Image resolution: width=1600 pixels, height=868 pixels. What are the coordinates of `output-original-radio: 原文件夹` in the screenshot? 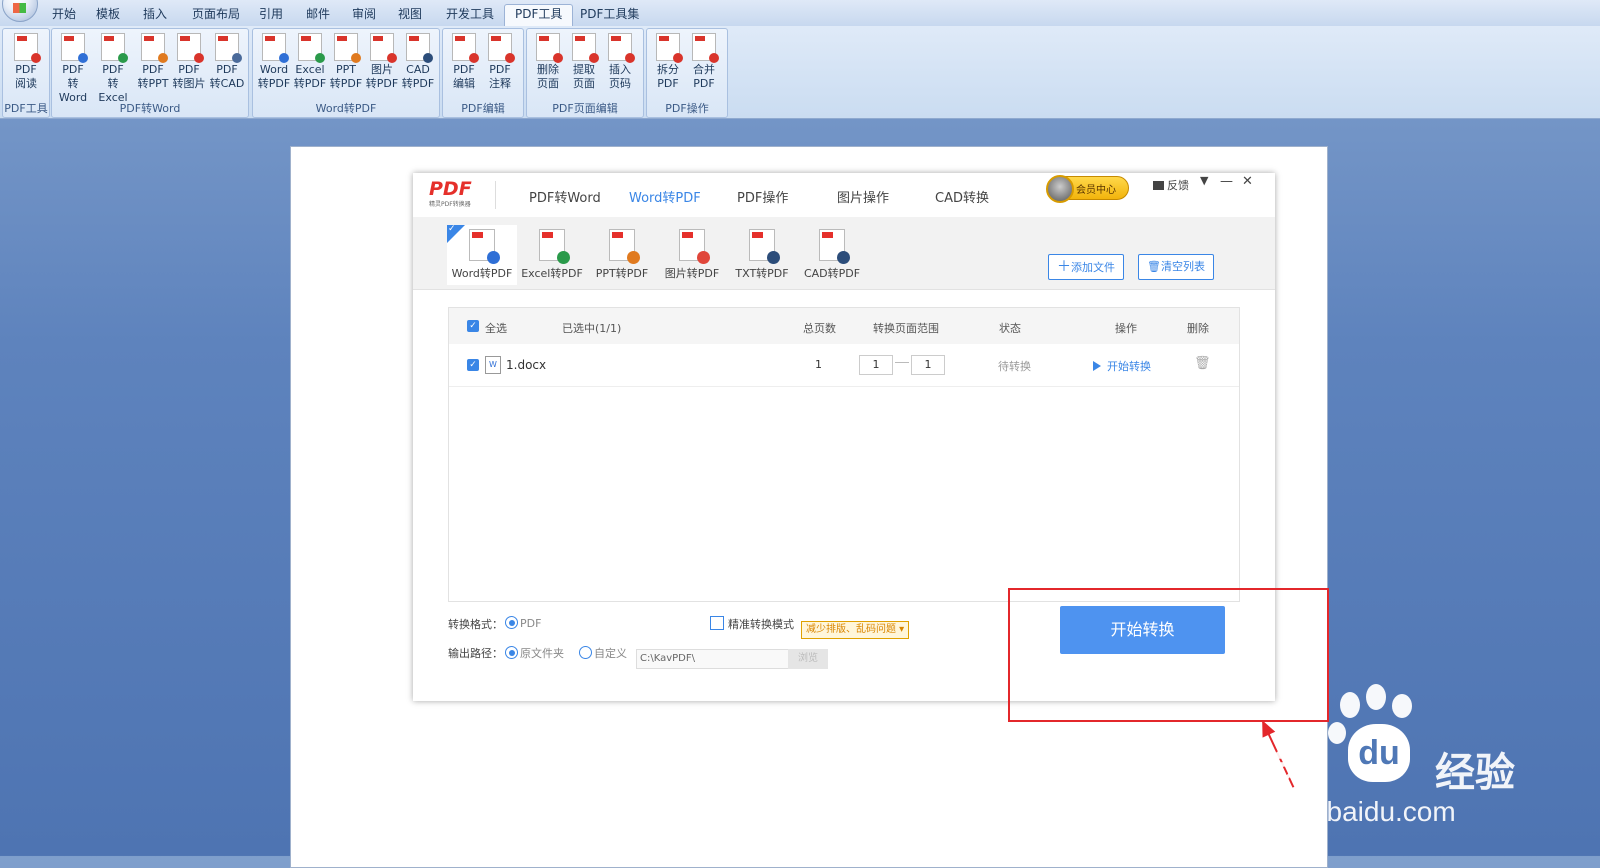 It's located at (534, 653).